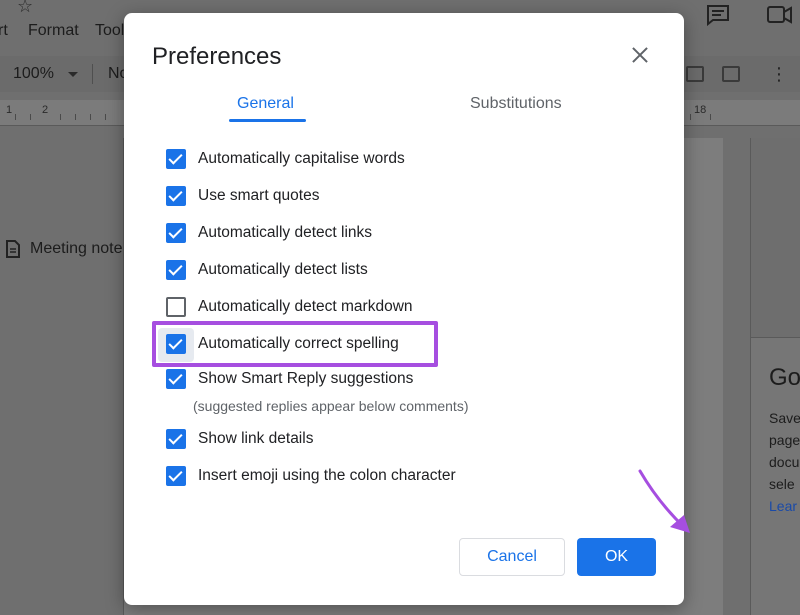  I want to click on tab-general: General, so click(265, 104).